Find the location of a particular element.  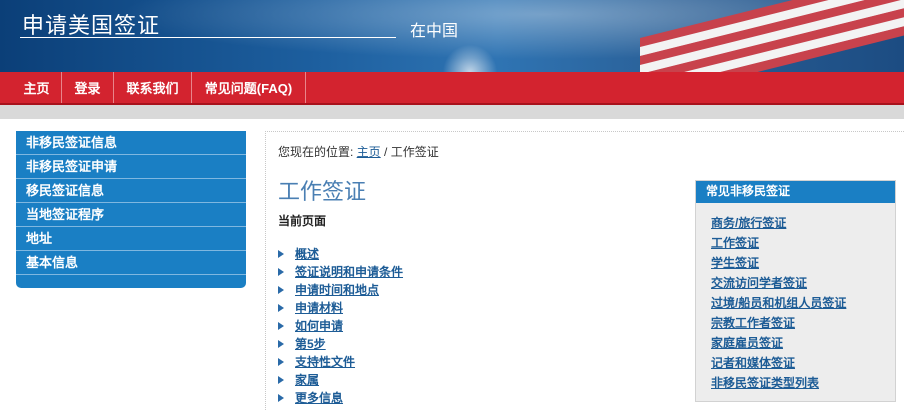

page-title: 工作签证 is located at coordinates (322, 192).